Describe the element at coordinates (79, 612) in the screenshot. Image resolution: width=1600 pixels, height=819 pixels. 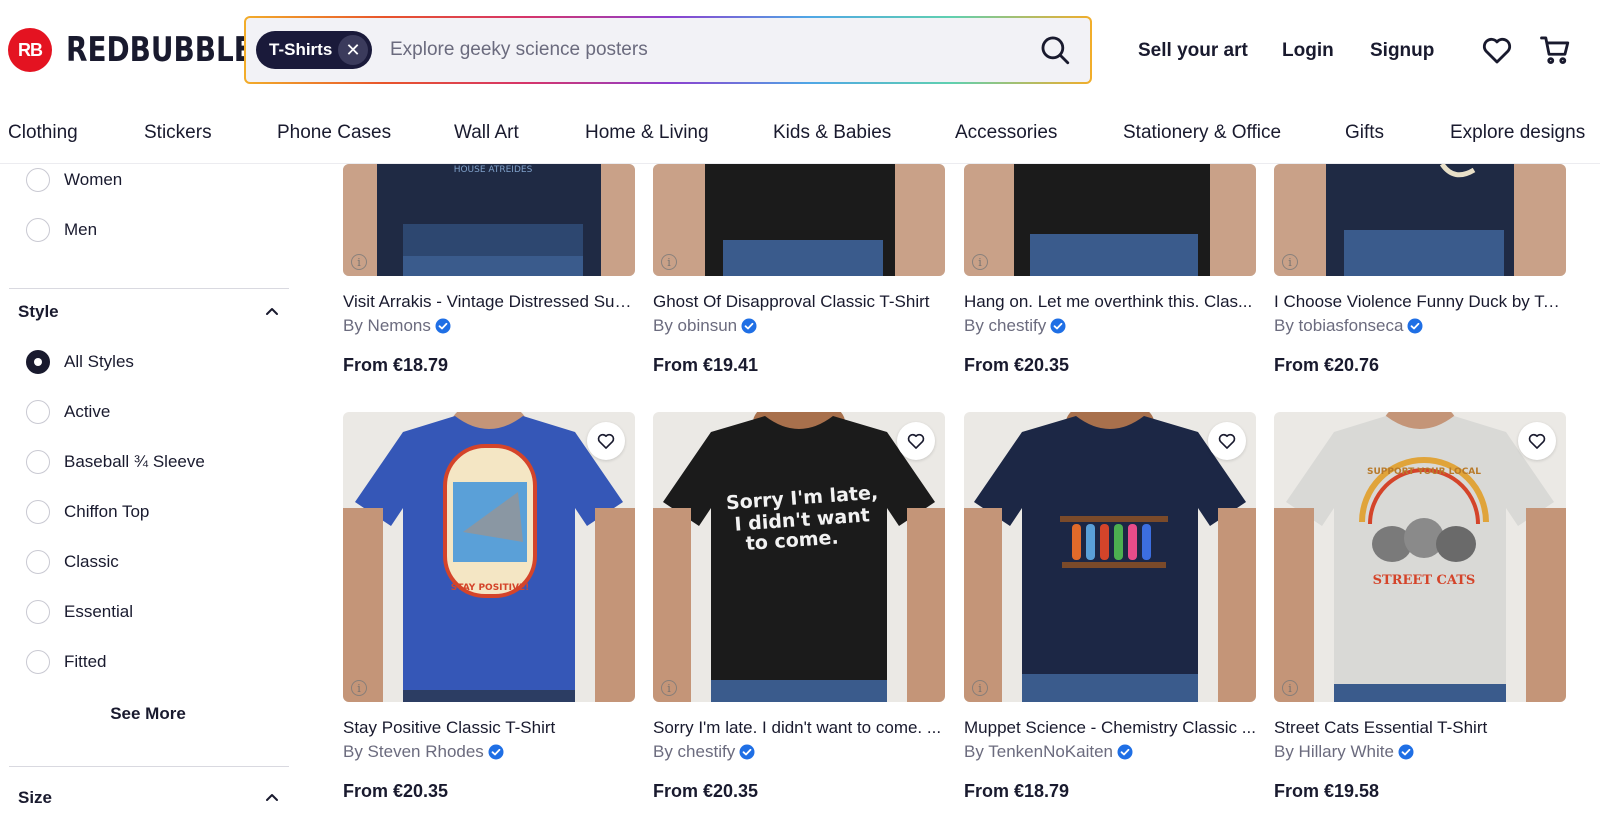
I see `style-option-essential: Essential` at that location.